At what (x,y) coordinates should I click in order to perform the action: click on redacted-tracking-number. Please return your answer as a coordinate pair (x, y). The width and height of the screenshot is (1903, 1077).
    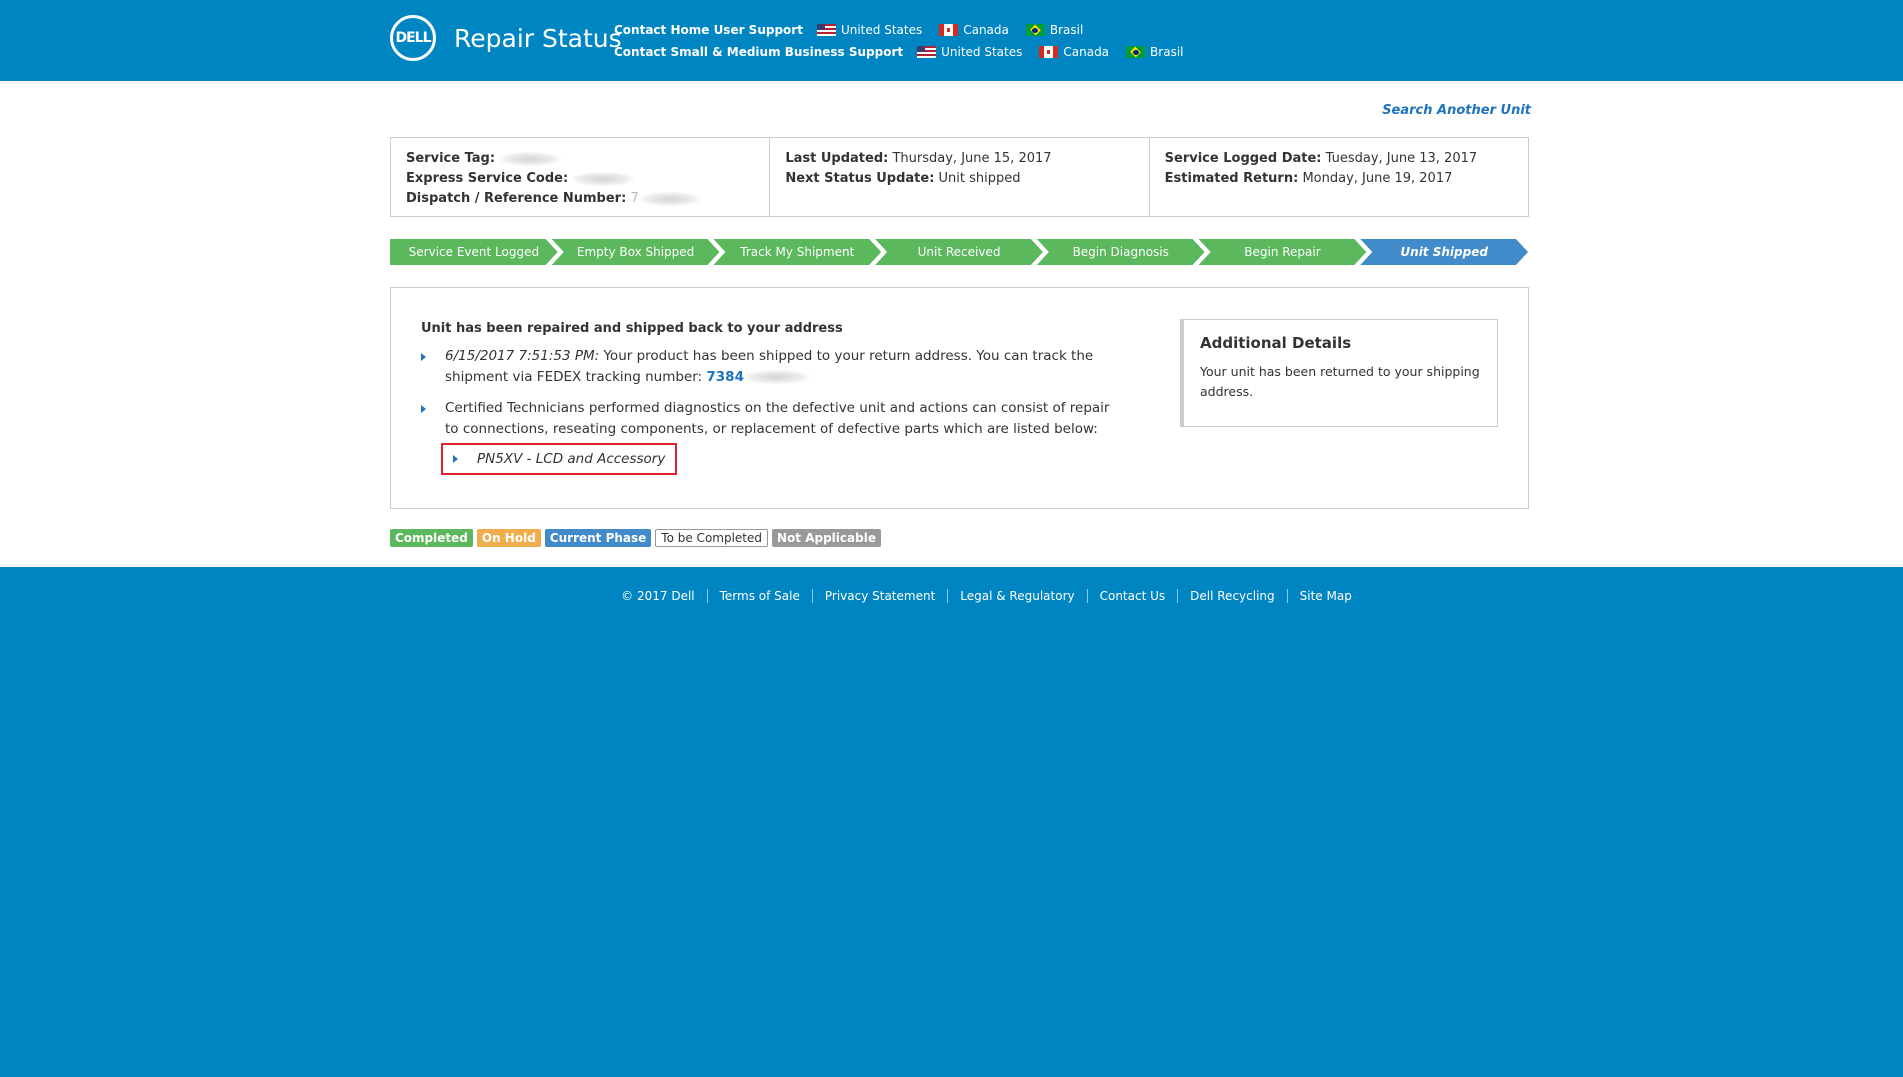
    Looking at the image, I should click on (776, 377).